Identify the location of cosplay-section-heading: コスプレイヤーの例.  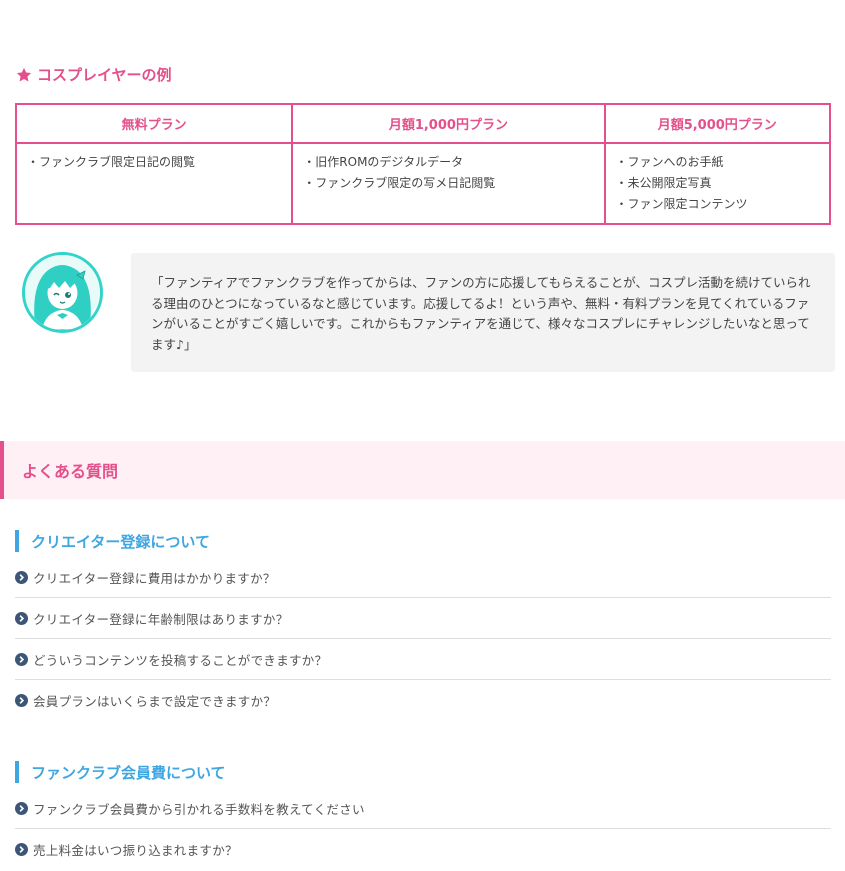
(93, 74).